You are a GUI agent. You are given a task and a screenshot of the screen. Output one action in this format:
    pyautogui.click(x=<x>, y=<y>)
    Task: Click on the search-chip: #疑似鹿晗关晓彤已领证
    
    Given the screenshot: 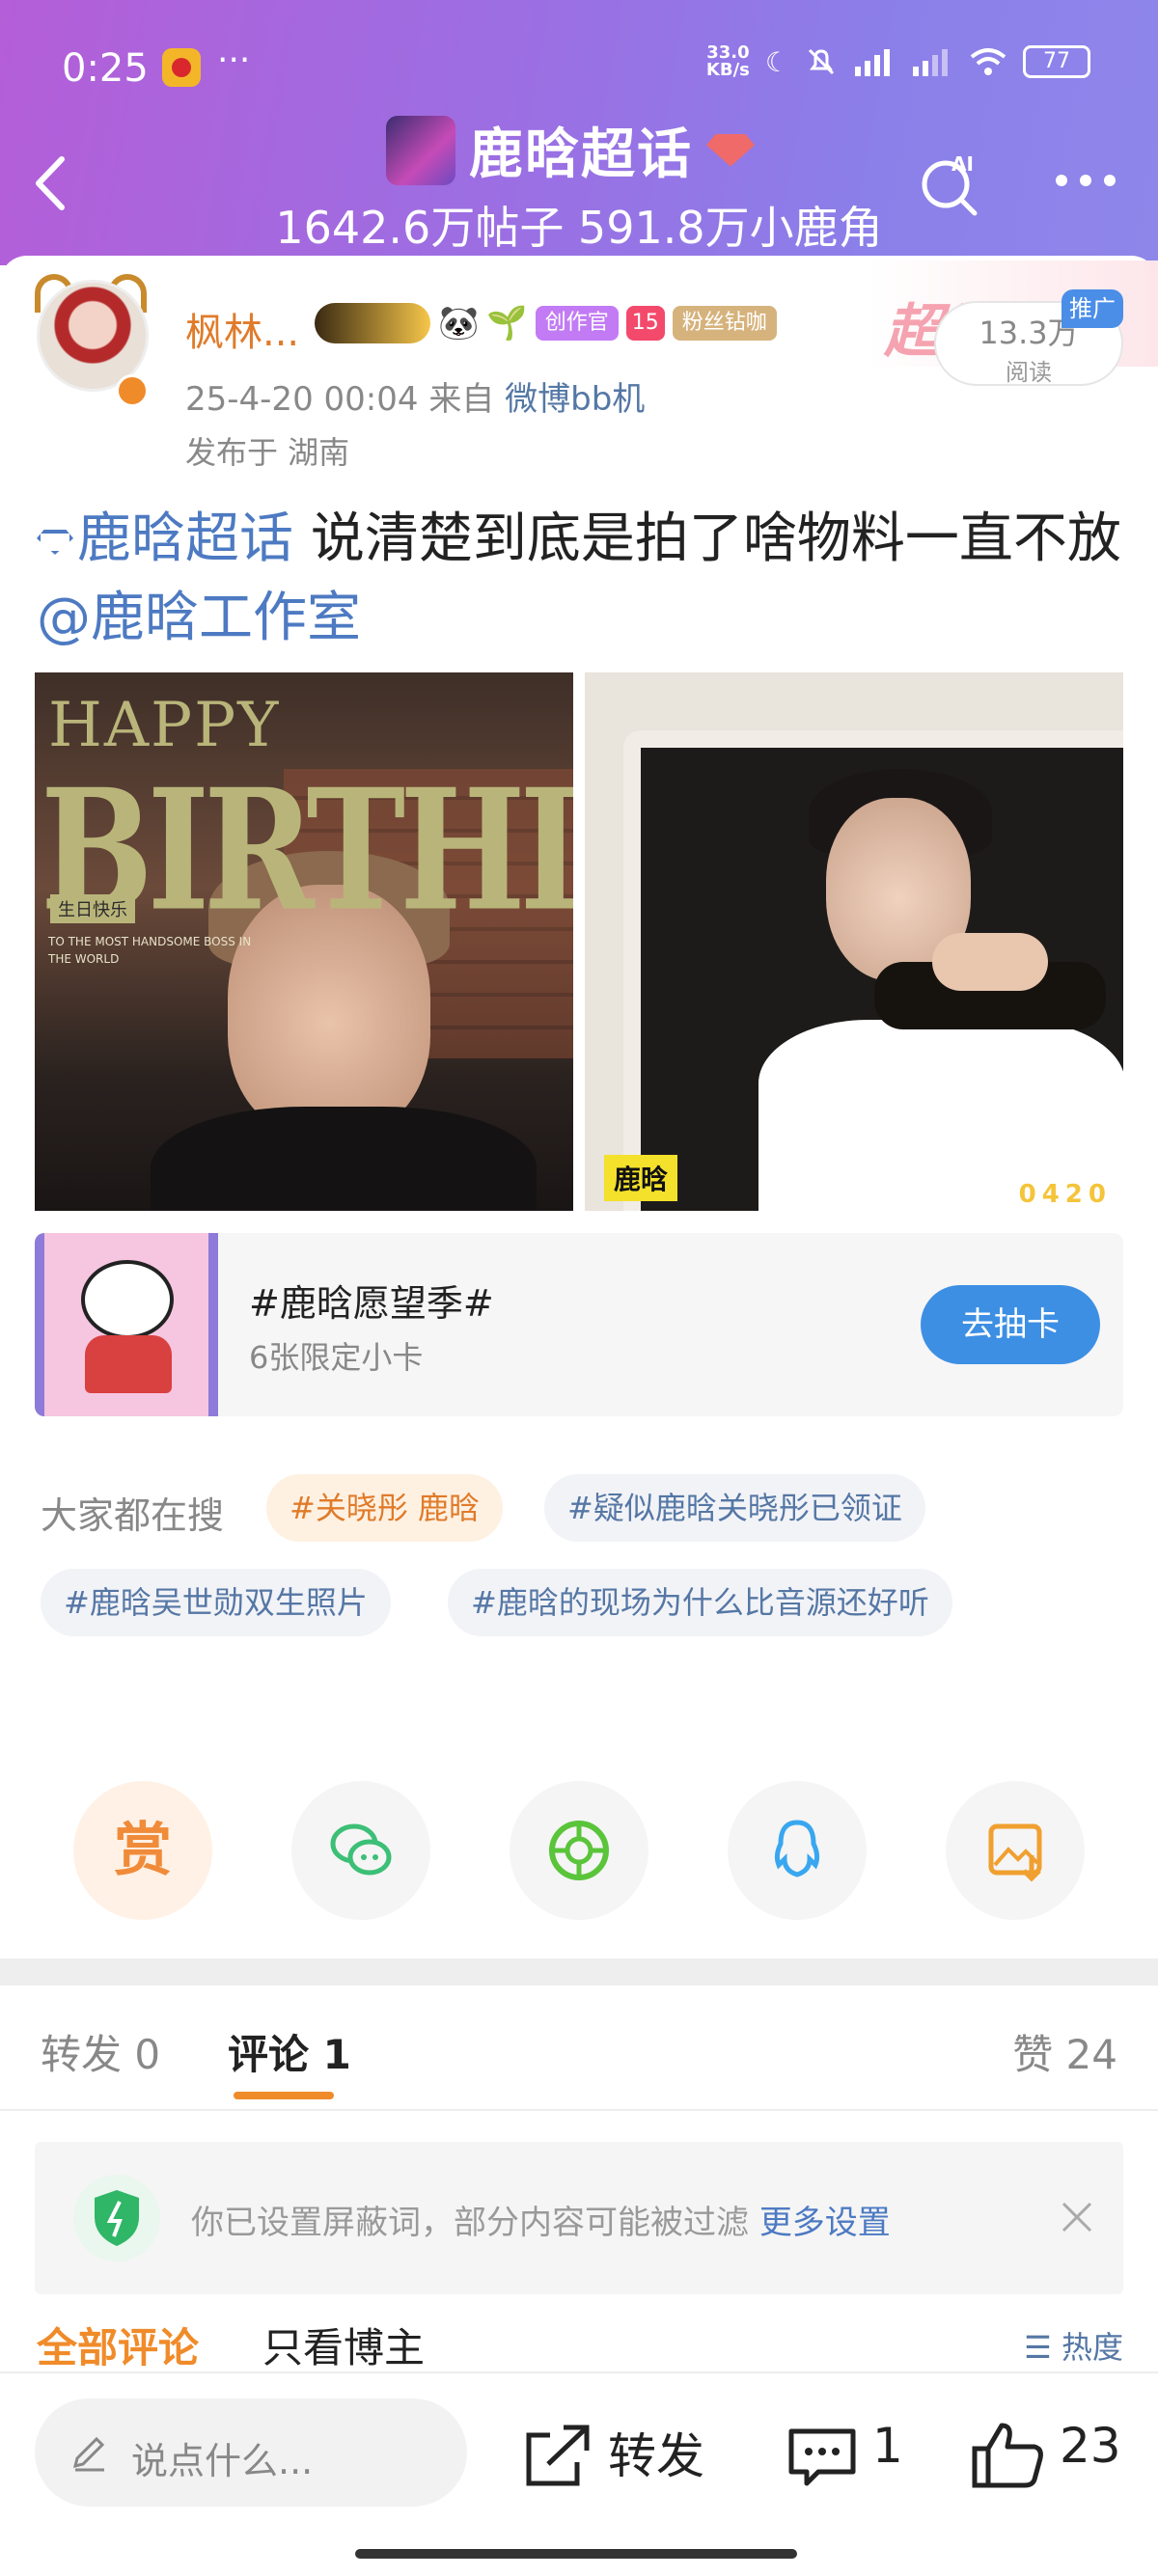 What is the action you would take?
    pyautogui.click(x=734, y=1508)
    